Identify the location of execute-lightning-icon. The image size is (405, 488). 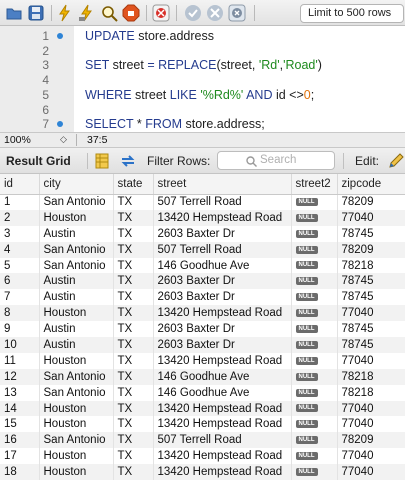
(65, 13).